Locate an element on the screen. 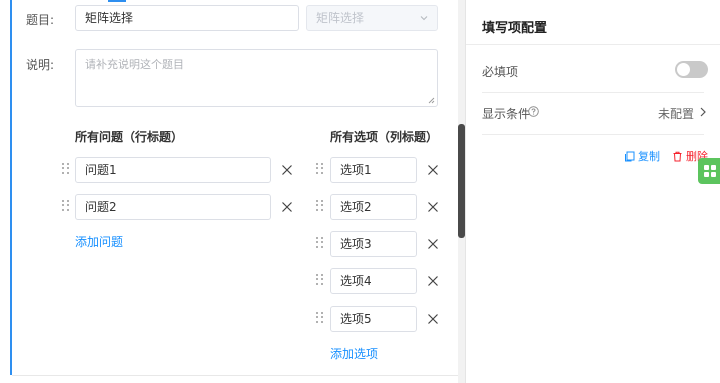 The image size is (720, 383). row-input: 问题2 is located at coordinates (173, 207).